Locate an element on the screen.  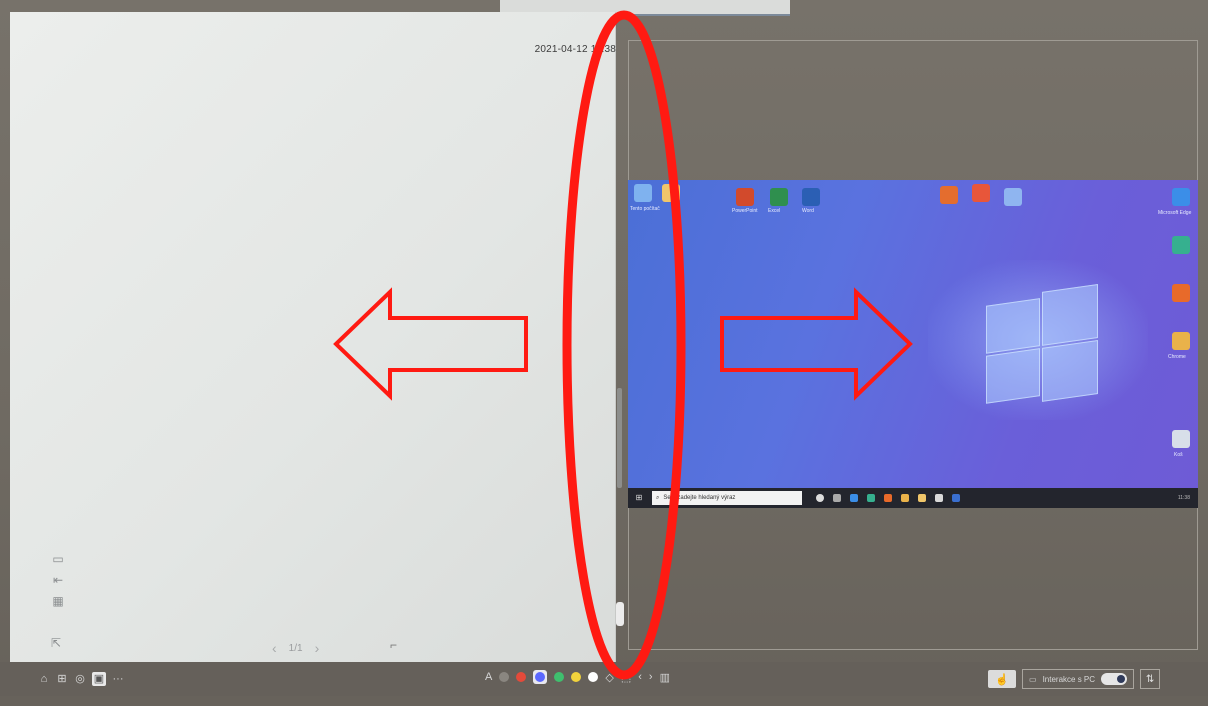
eraser-icon: ◇ is located at coordinates (609, 677).